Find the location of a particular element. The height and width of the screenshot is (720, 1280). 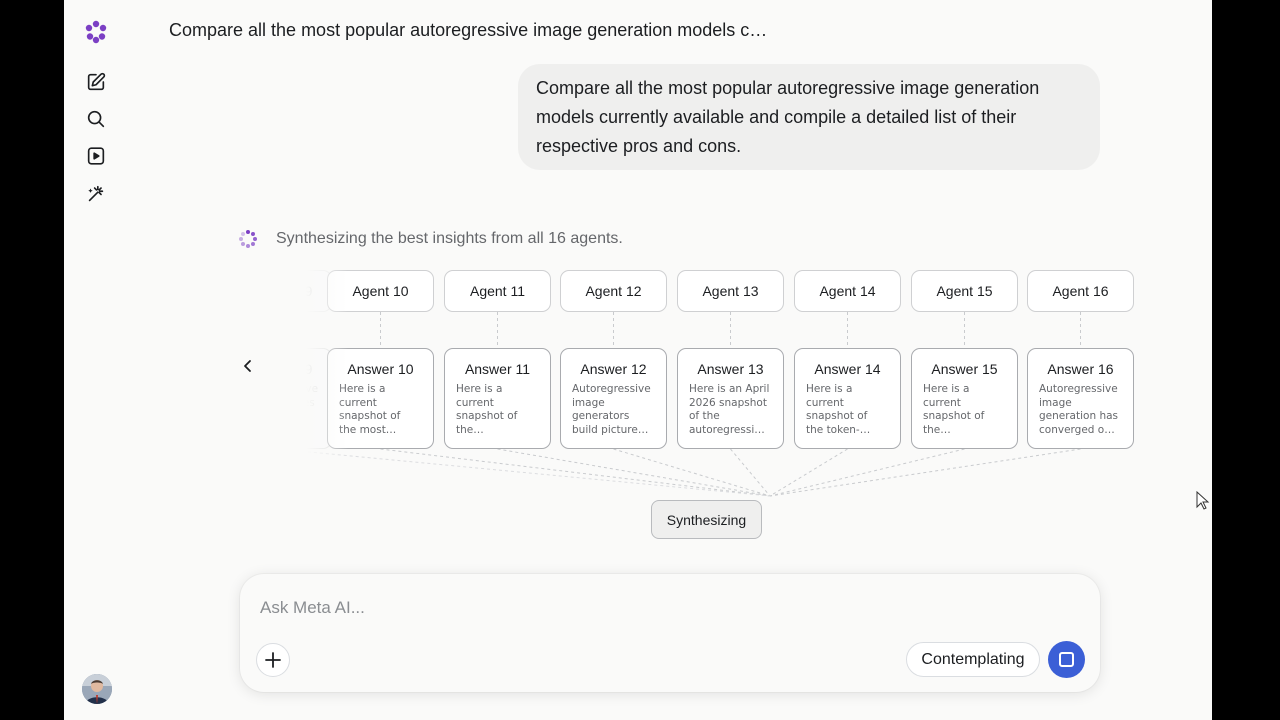

play-square-icon is located at coordinates (96, 156).